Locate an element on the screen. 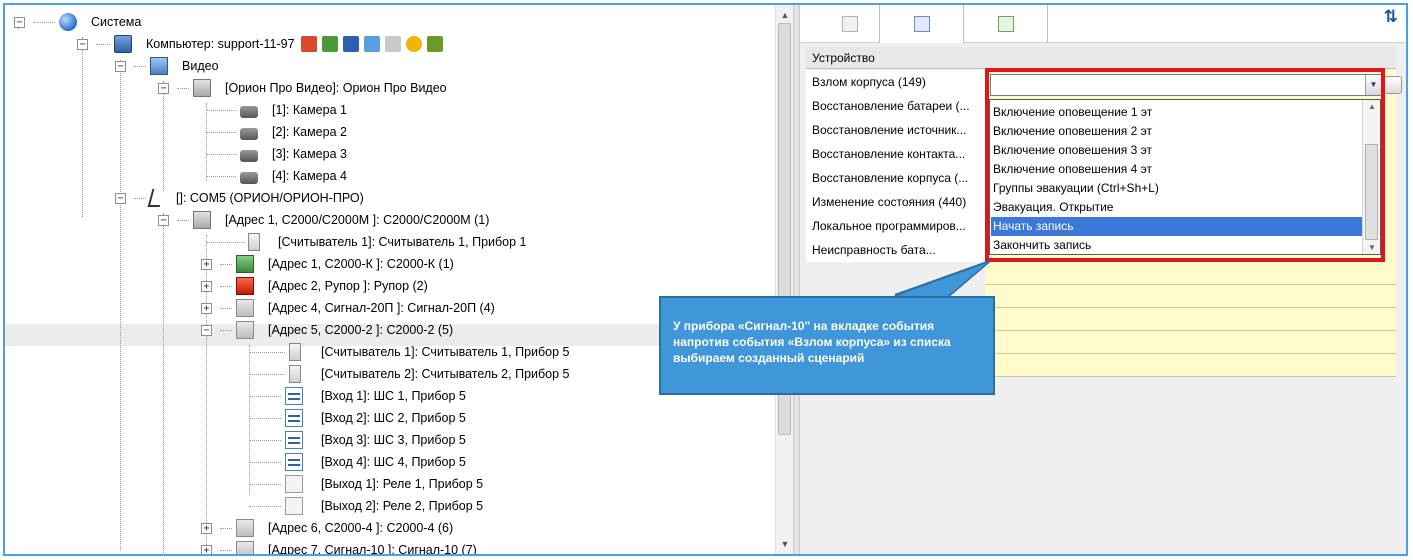 This screenshot has height=560, width=1413. tree-scrollbar: ▲ ▼ is located at coordinates (784, 279).